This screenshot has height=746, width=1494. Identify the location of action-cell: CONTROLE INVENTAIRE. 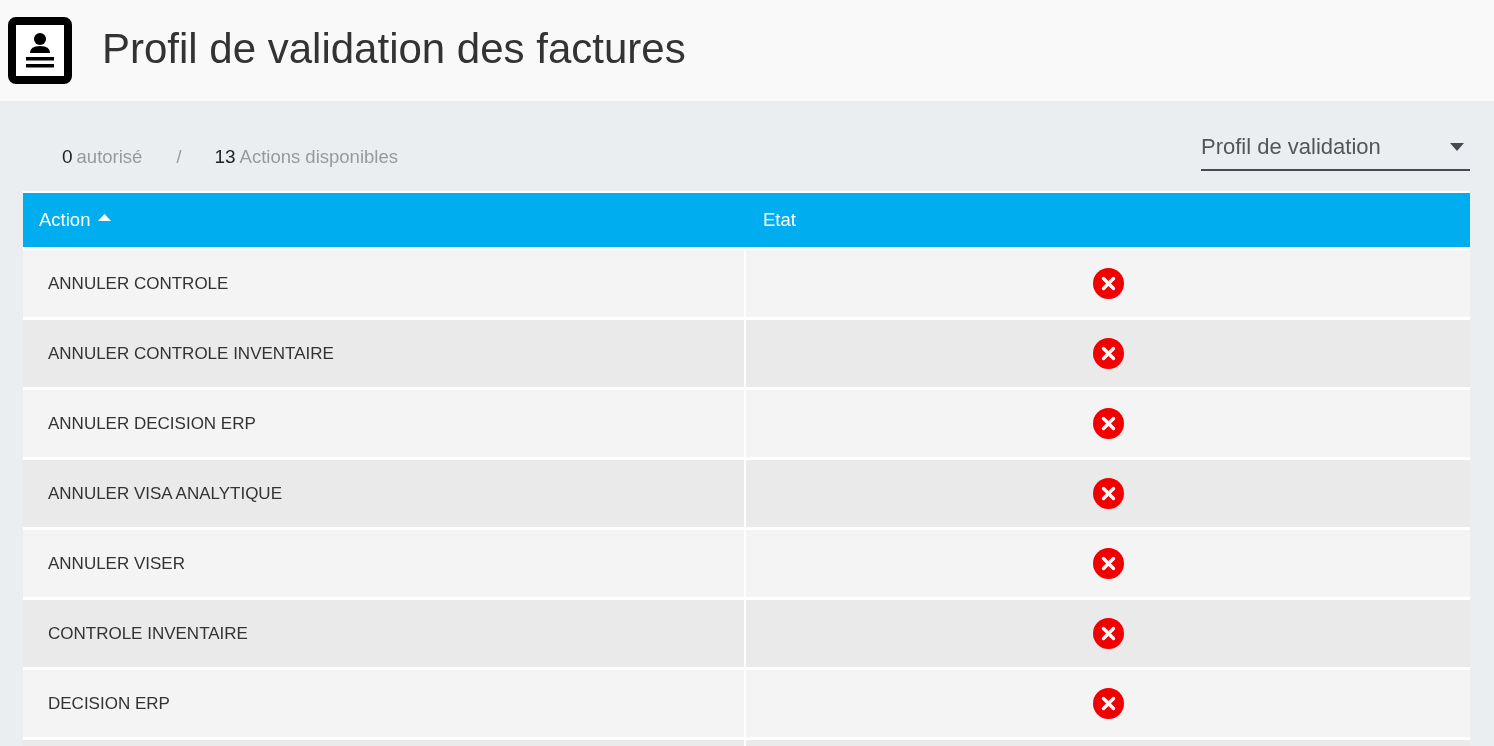
(383, 633).